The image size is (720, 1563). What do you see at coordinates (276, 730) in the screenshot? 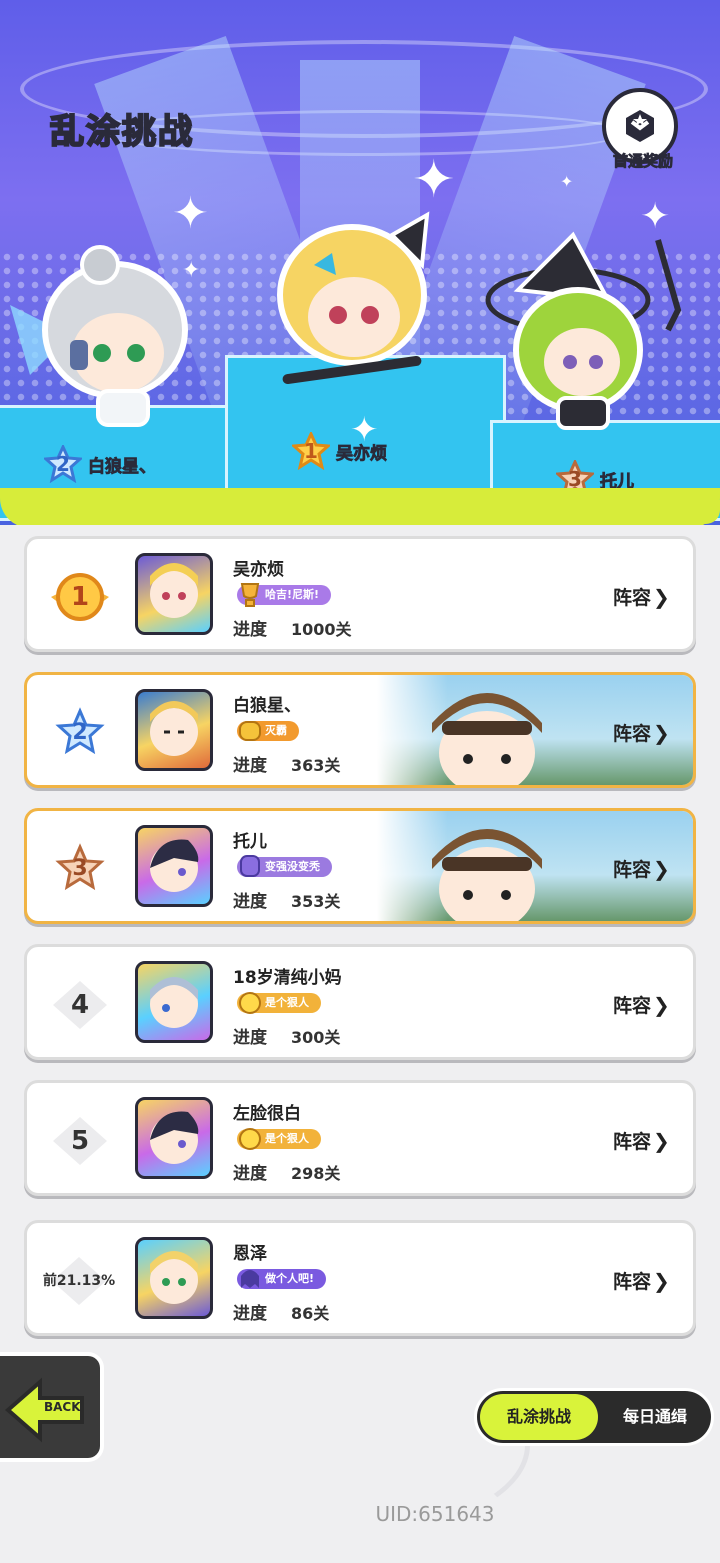
I see `badge-text: 灭霸` at bounding box center [276, 730].